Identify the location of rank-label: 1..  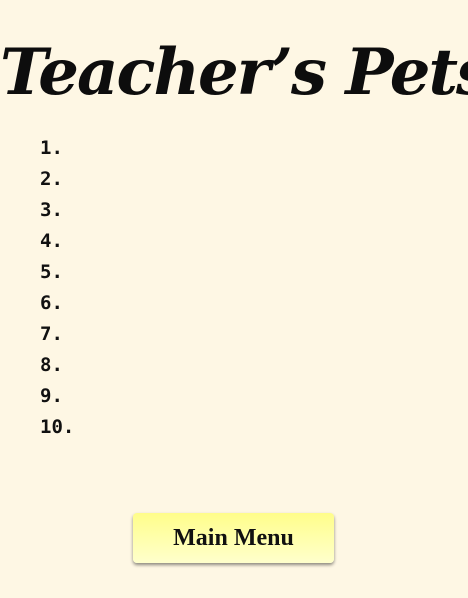
(51, 148).